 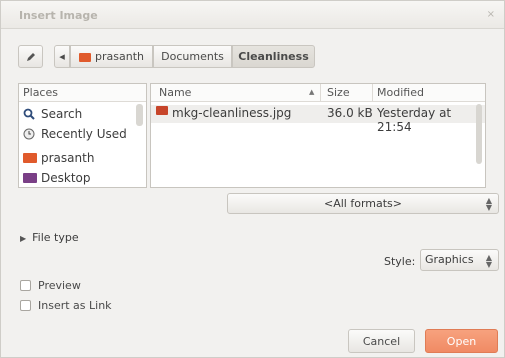 What do you see at coordinates (75, 305) in the screenshot?
I see `insert-as-link-label: Insert as Link` at bounding box center [75, 305].